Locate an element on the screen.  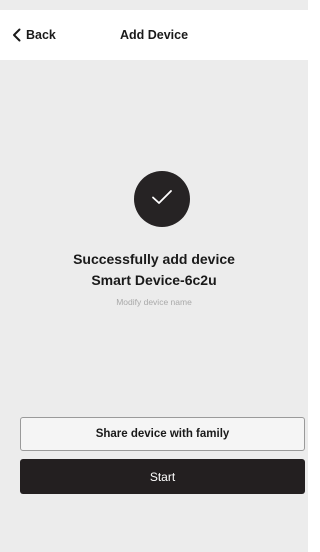
share-device-button: Share device with family is located at coordinates (162, 434).